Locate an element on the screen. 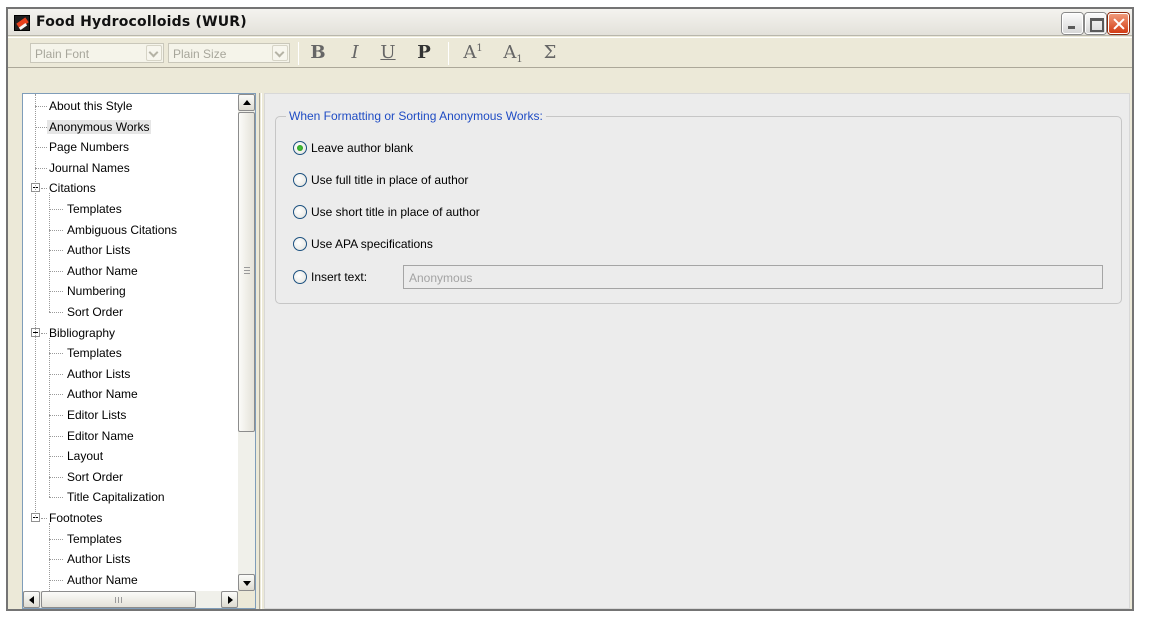 Image resolution: width=1164 pixels, height=619 pixels. tree-group-footnotes: Footnotes is located at coordinates (67, 518).